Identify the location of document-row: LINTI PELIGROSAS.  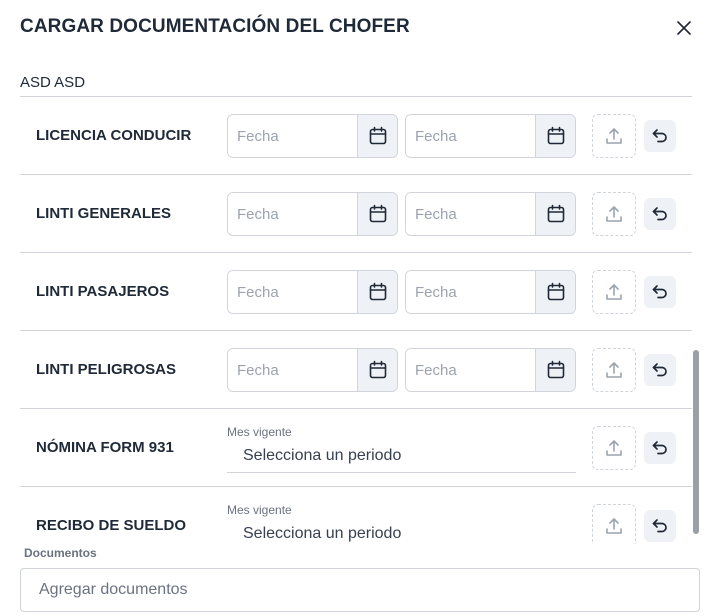
(356, 370).